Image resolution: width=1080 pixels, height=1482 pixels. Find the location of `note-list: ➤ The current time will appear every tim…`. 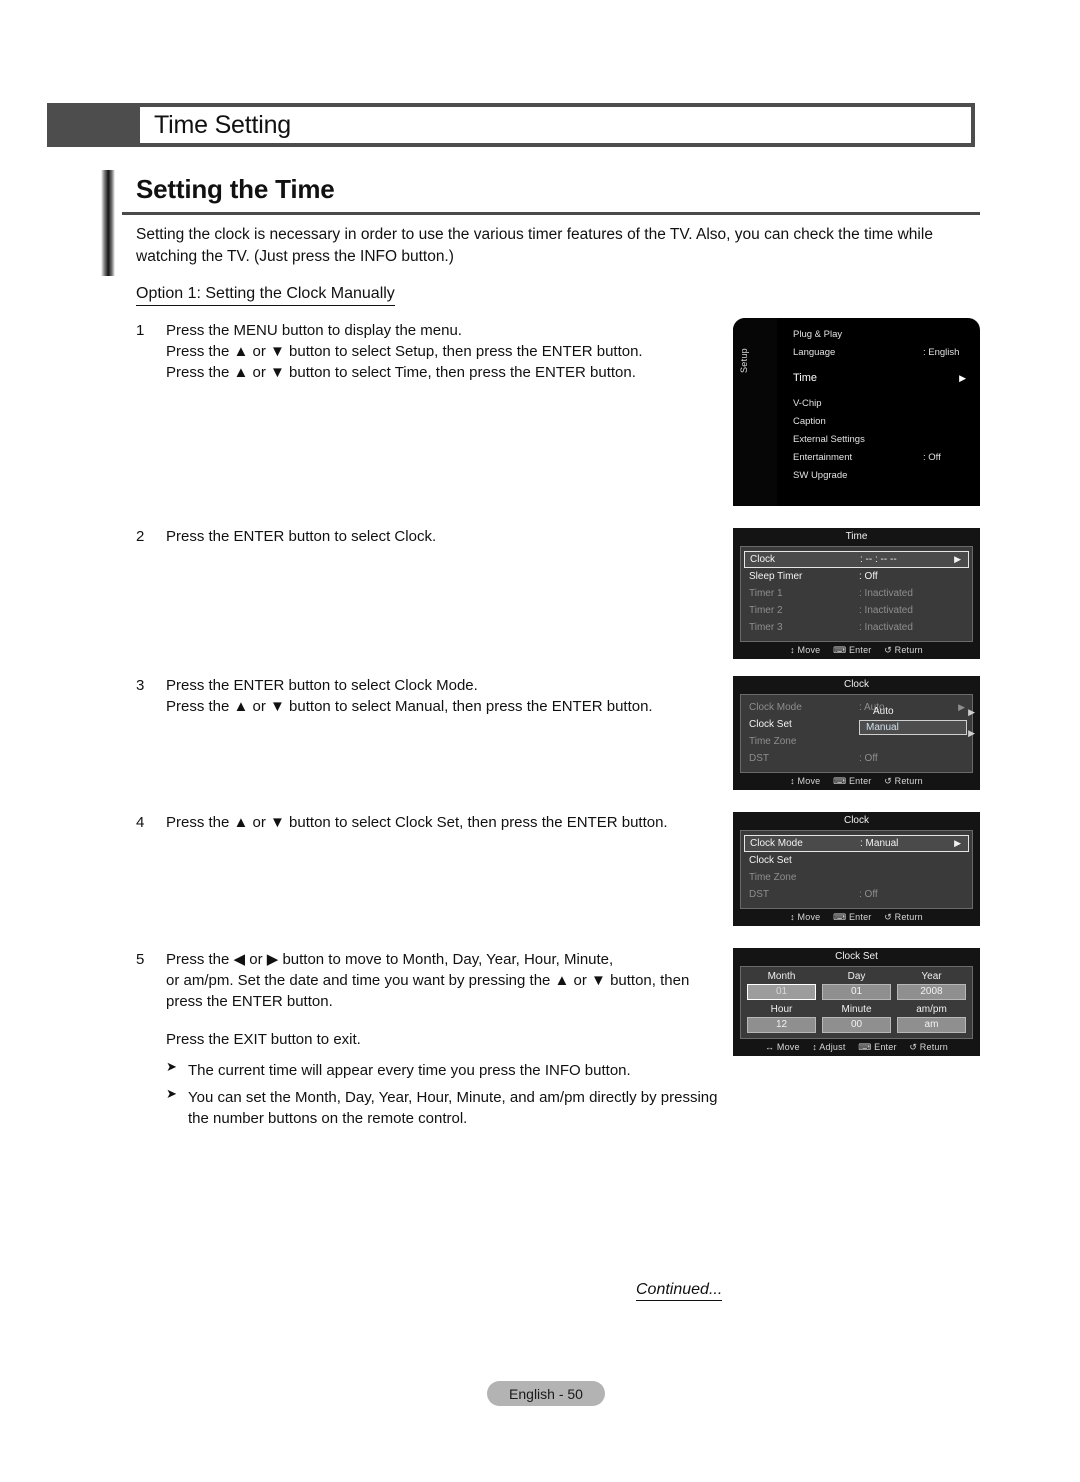

note-list: ➤ The current time will appear every tim… is located at coordinates (451, 1094).